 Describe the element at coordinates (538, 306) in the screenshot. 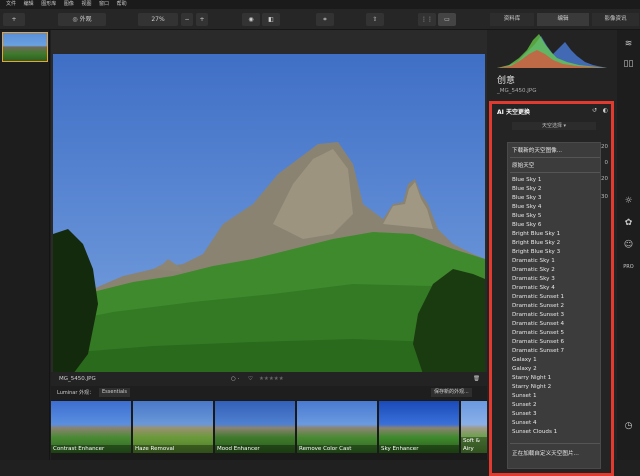

I see `sky-option: Dramatic Sunset 2` at that location.